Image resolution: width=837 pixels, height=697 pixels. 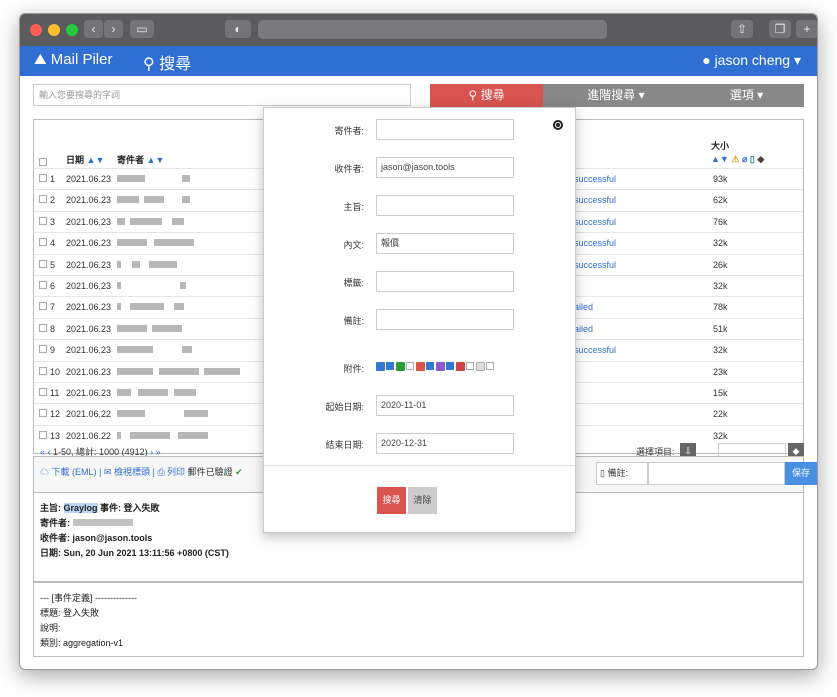 What do you see at coordinates (36, 30) in the screenshot?
I see `close-window-button` at bounding box center [36, 30].